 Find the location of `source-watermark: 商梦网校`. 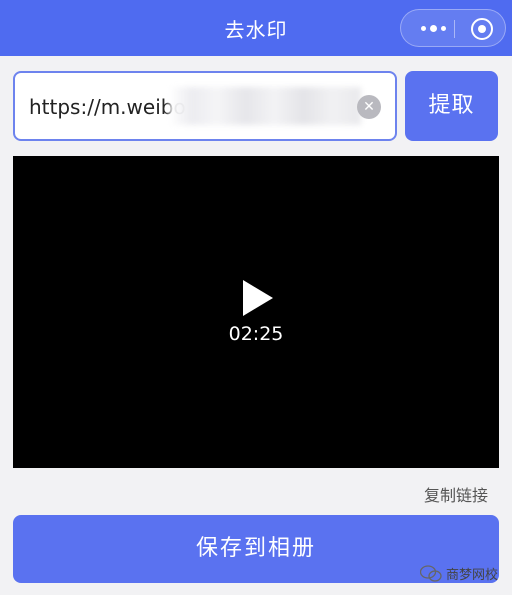

source-watermark: 商梦网校 is located at coordinates (459, 573).